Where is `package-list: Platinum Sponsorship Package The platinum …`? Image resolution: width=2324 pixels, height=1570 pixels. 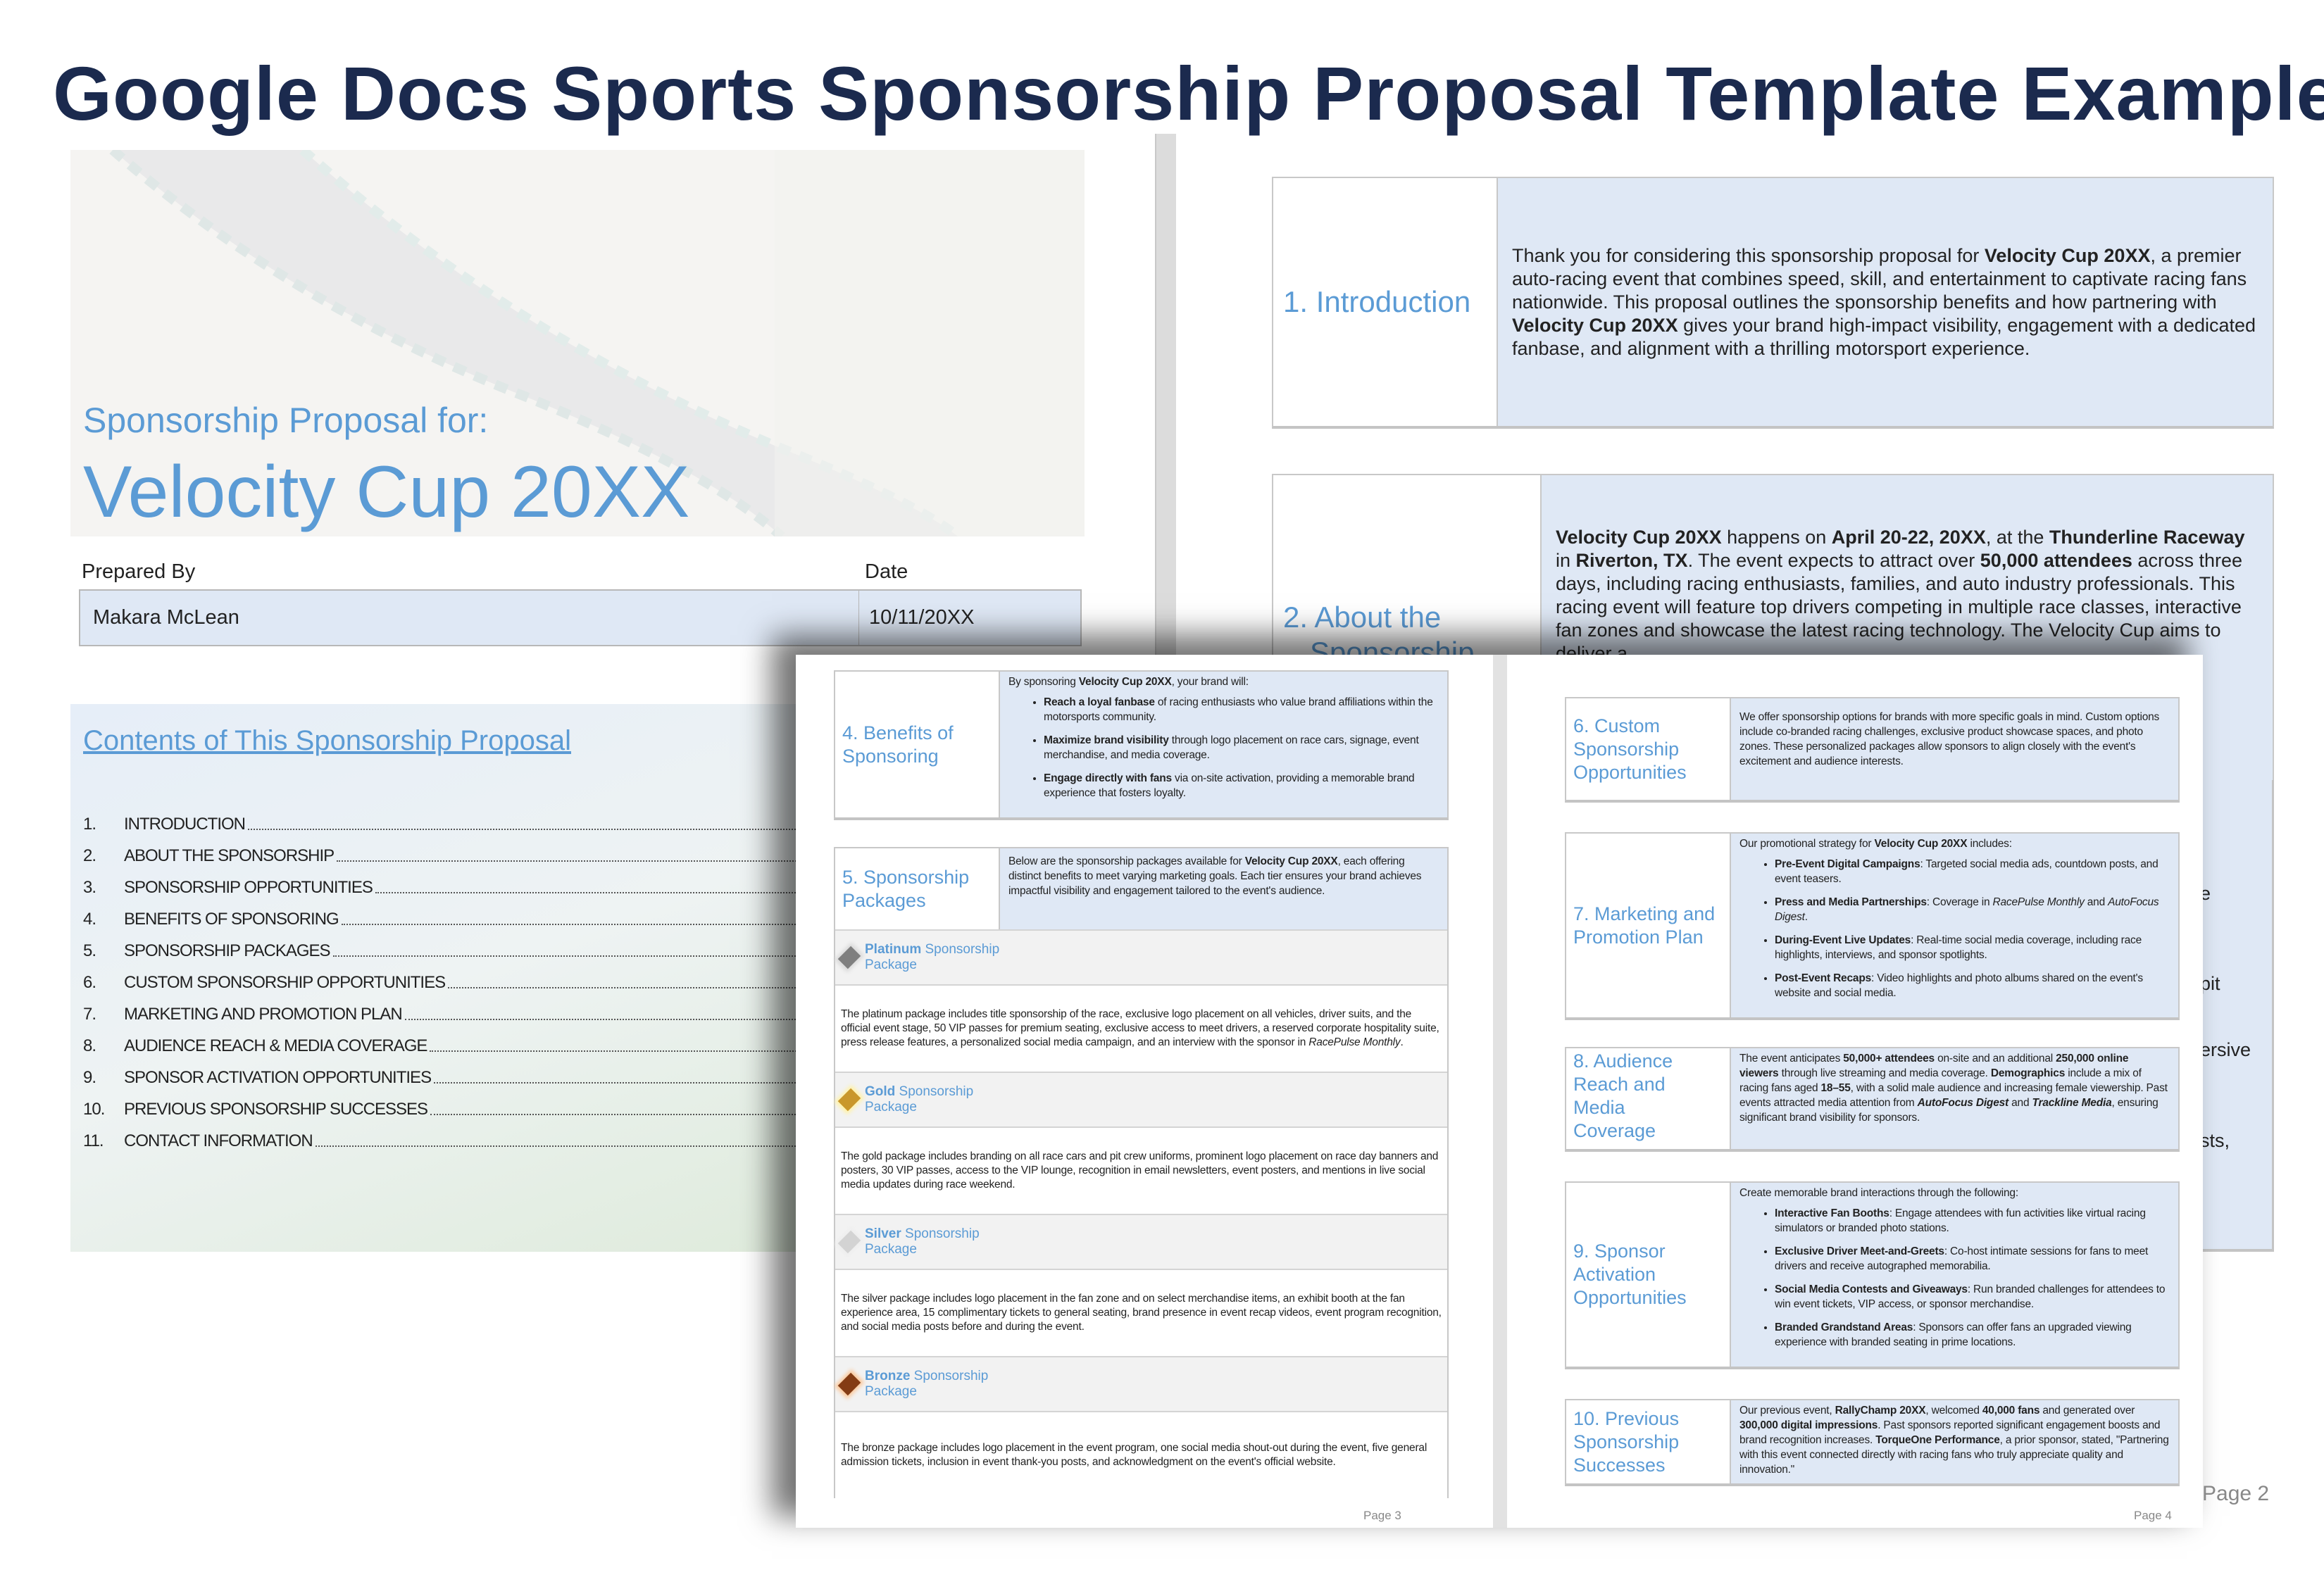 package-list: Platinum Sponsorship Package The platinum … is located at coordinates (1141, 1213).